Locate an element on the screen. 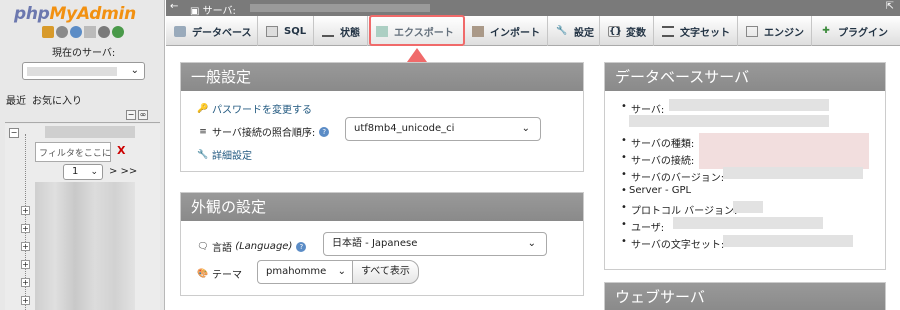  database-tree: − フィルタをここに, X 1 ⌄ > >> + + + + + + is located at coordinates (82, 217).